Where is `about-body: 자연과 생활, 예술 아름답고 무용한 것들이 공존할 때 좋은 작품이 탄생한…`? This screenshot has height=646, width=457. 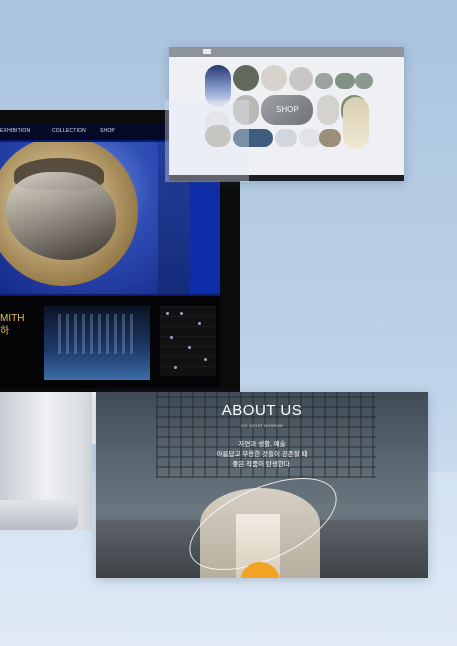 about-body: 자연과 생활, 예술 아름답고 무용한 것들이 공존할 때 좋은 작품이 탄생한… is located at coordinates (262, 454).